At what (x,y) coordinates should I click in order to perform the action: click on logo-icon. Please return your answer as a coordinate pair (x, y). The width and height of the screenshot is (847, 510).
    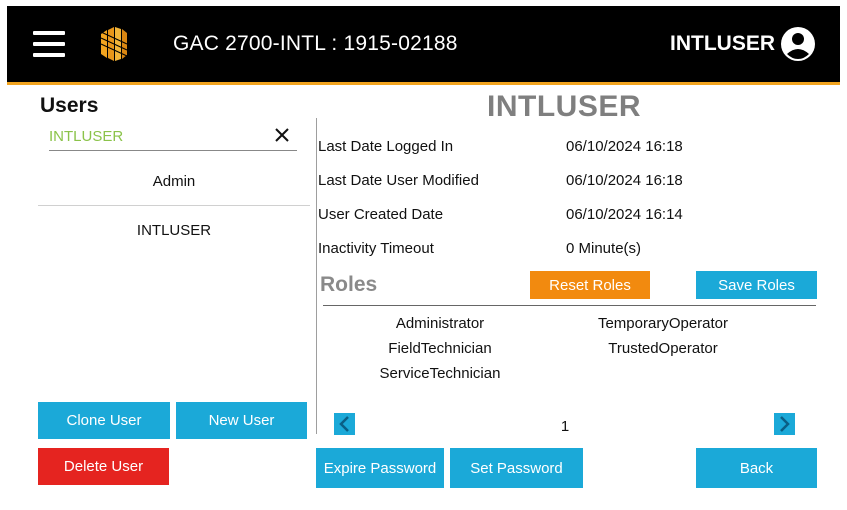
    Looking at the image, I should click on (114, 44).